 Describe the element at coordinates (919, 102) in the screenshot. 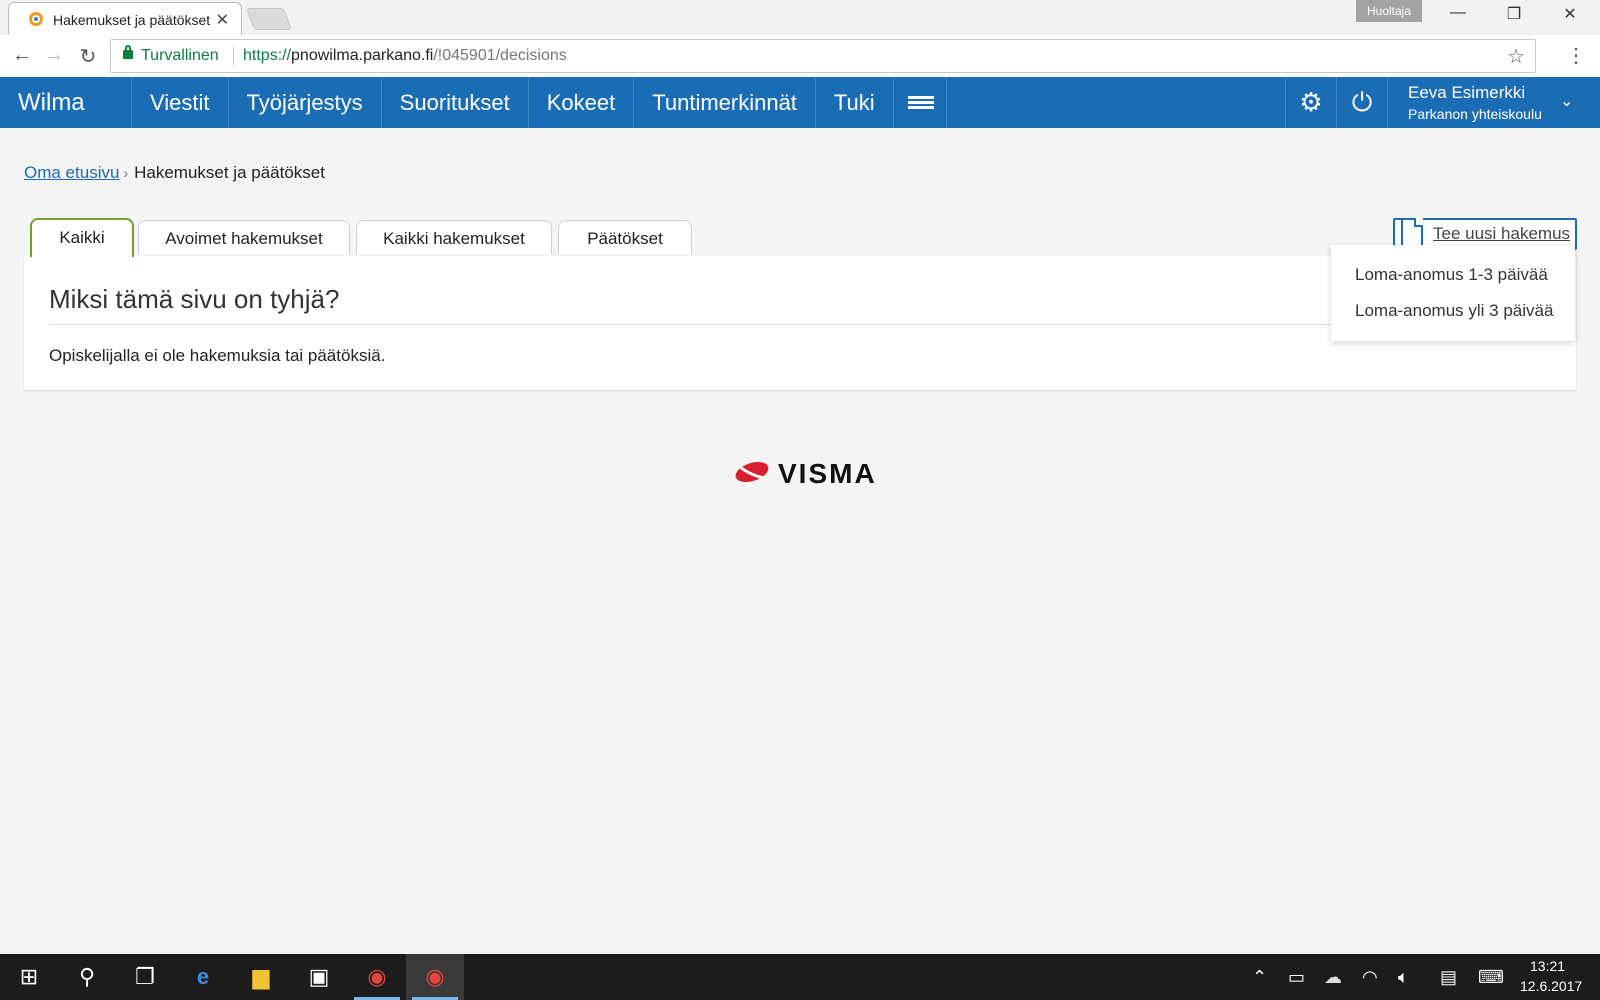

I see `hamburger-menu-icon` at that location.